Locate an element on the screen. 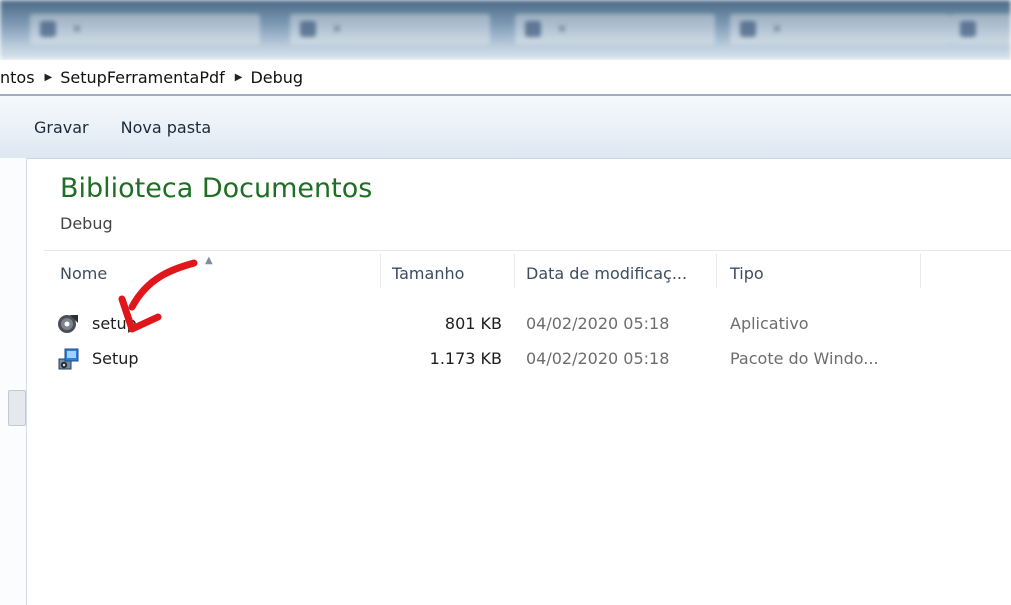  file-size: 801 KB is located at coordinates (473, 323).